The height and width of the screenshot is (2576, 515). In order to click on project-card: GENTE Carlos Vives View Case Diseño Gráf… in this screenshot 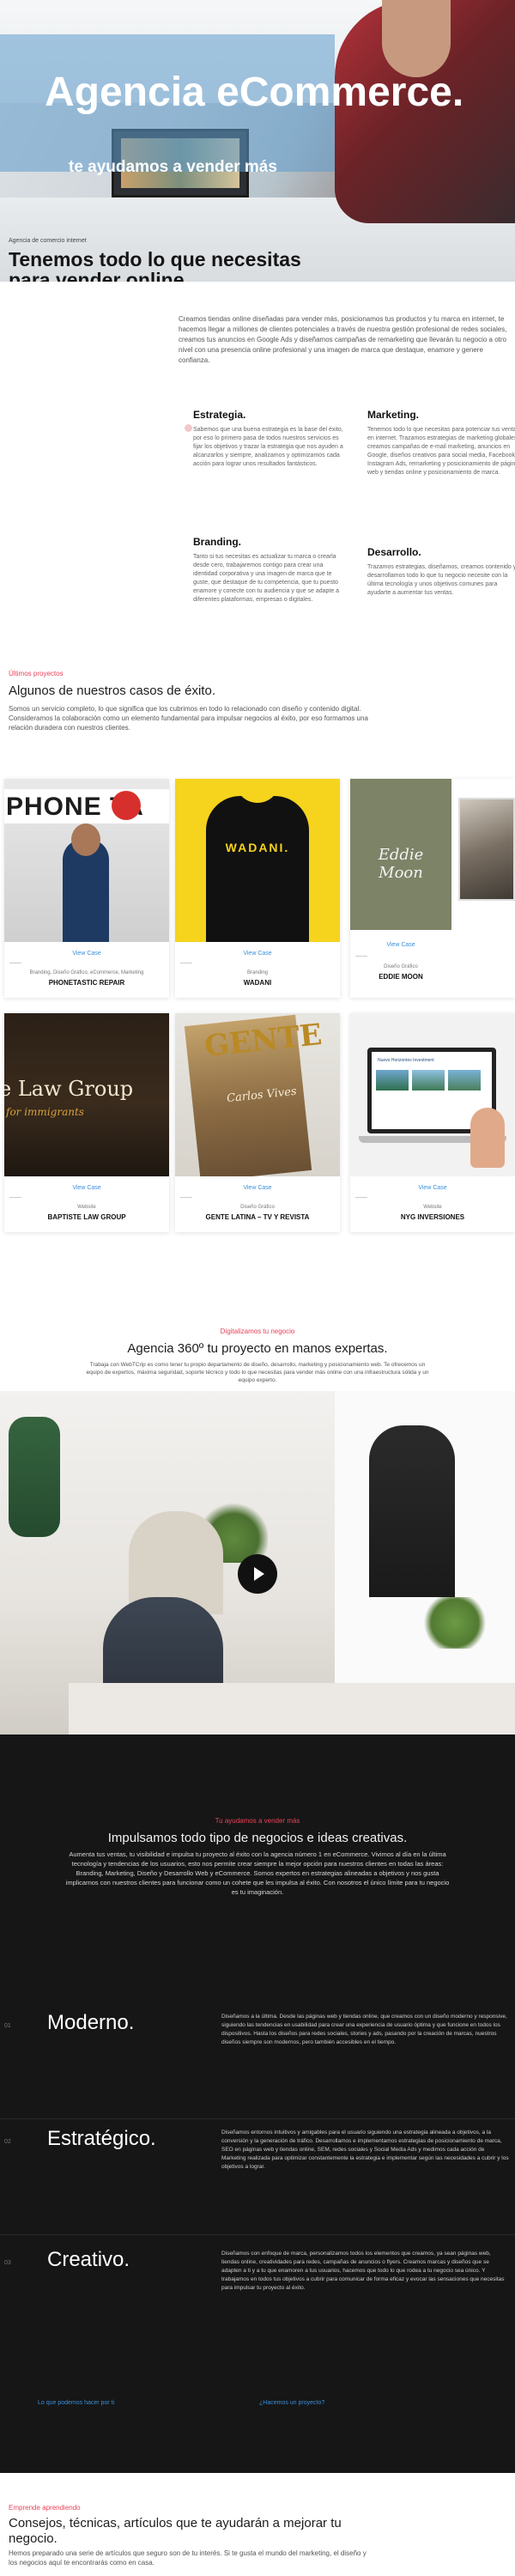, I will do `click(257, 1122)`.